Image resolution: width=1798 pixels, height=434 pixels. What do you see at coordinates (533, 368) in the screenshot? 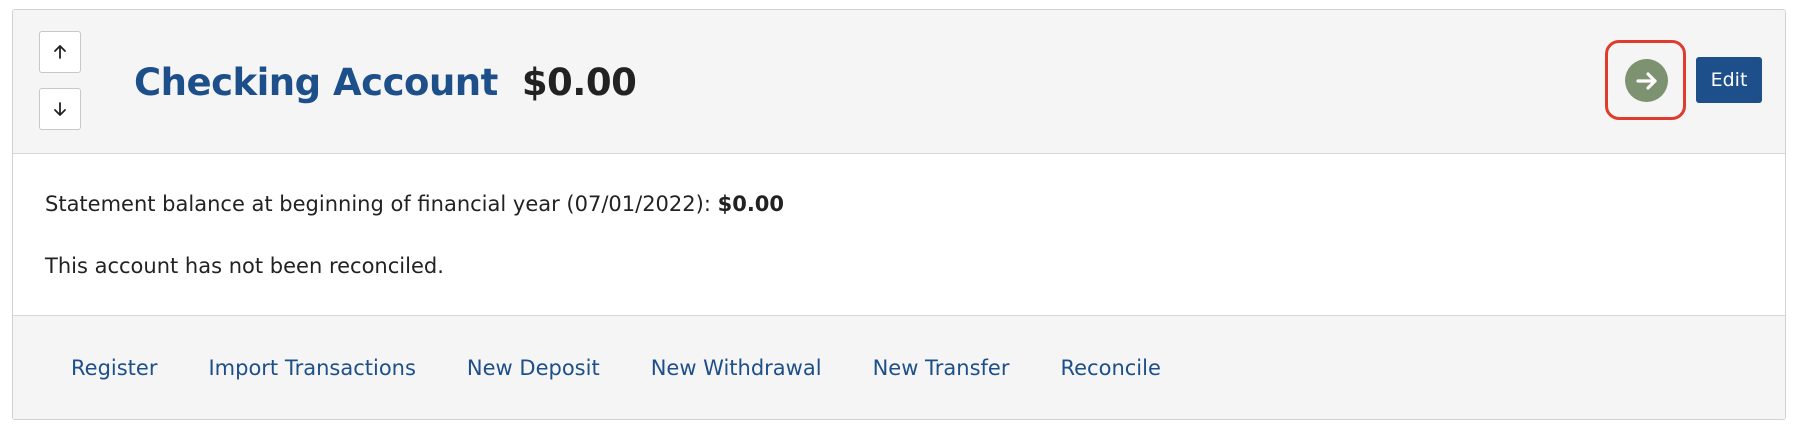
I see `new-deposit-link: New Deposit` at bounding box center [533, 368].